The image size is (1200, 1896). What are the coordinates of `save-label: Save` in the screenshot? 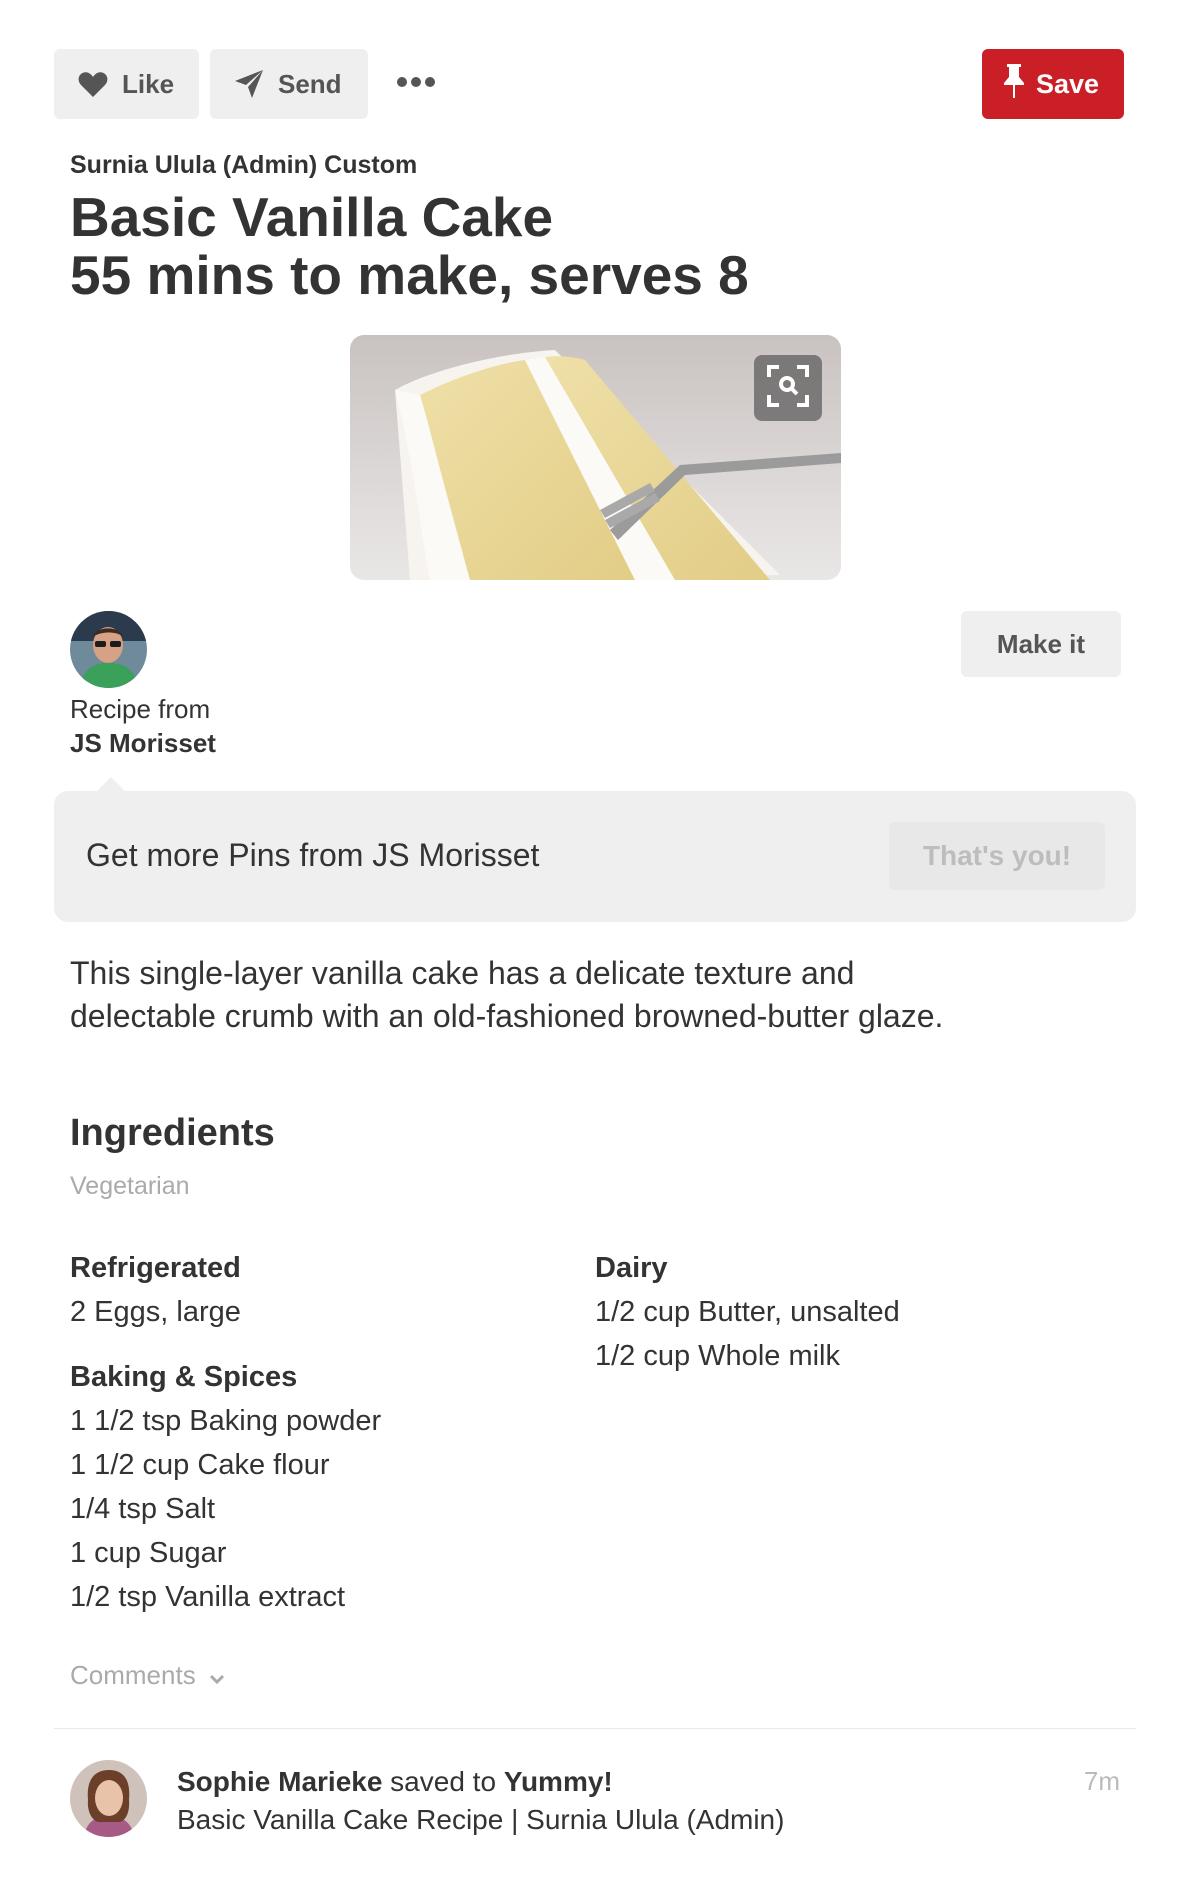 It's located at (1068, 83).